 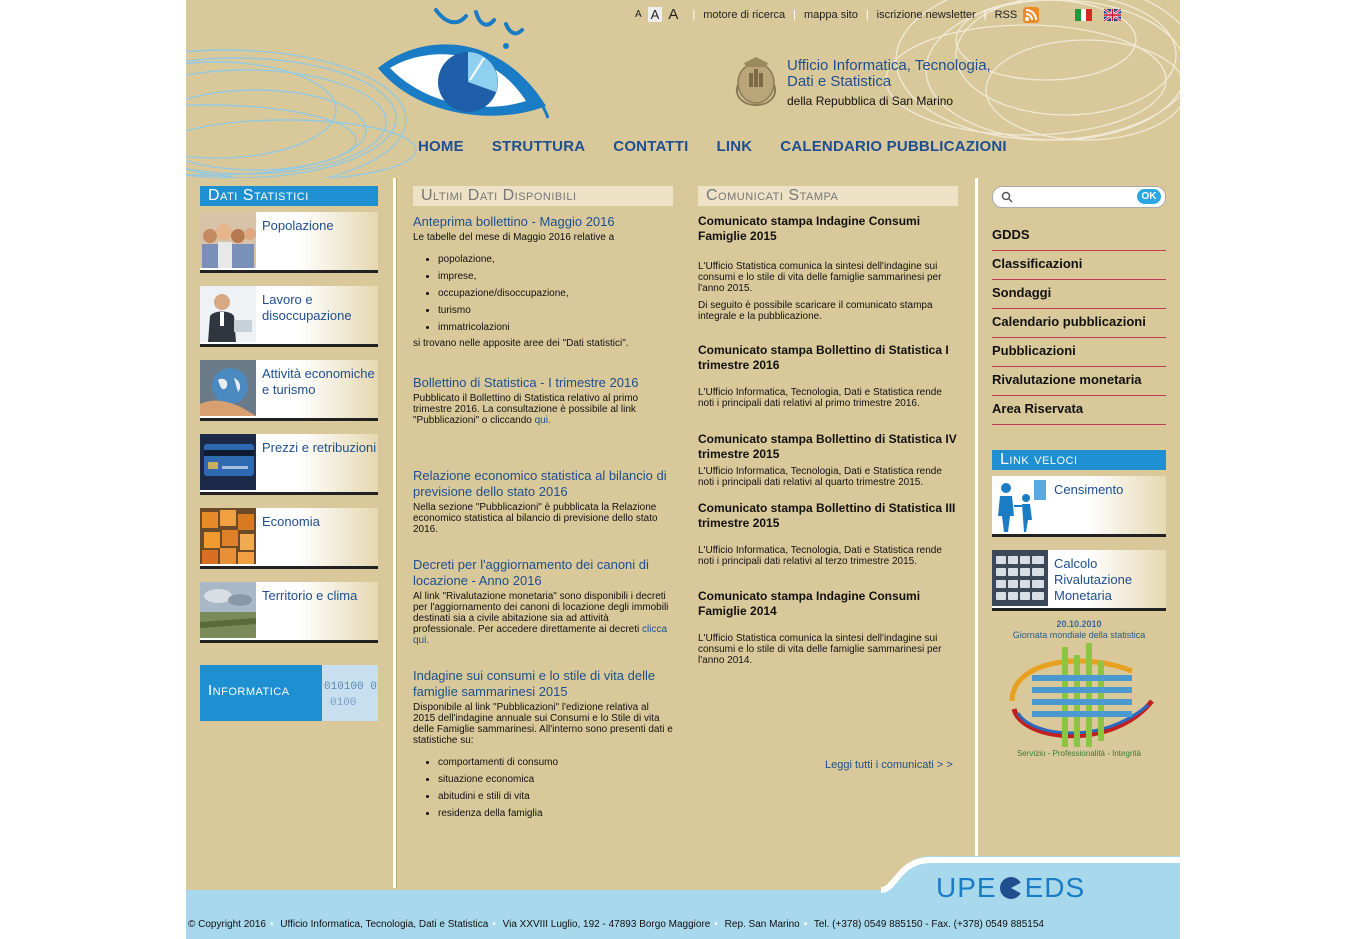 I want to click on category-label: Economia, so click(x=291, y=521).